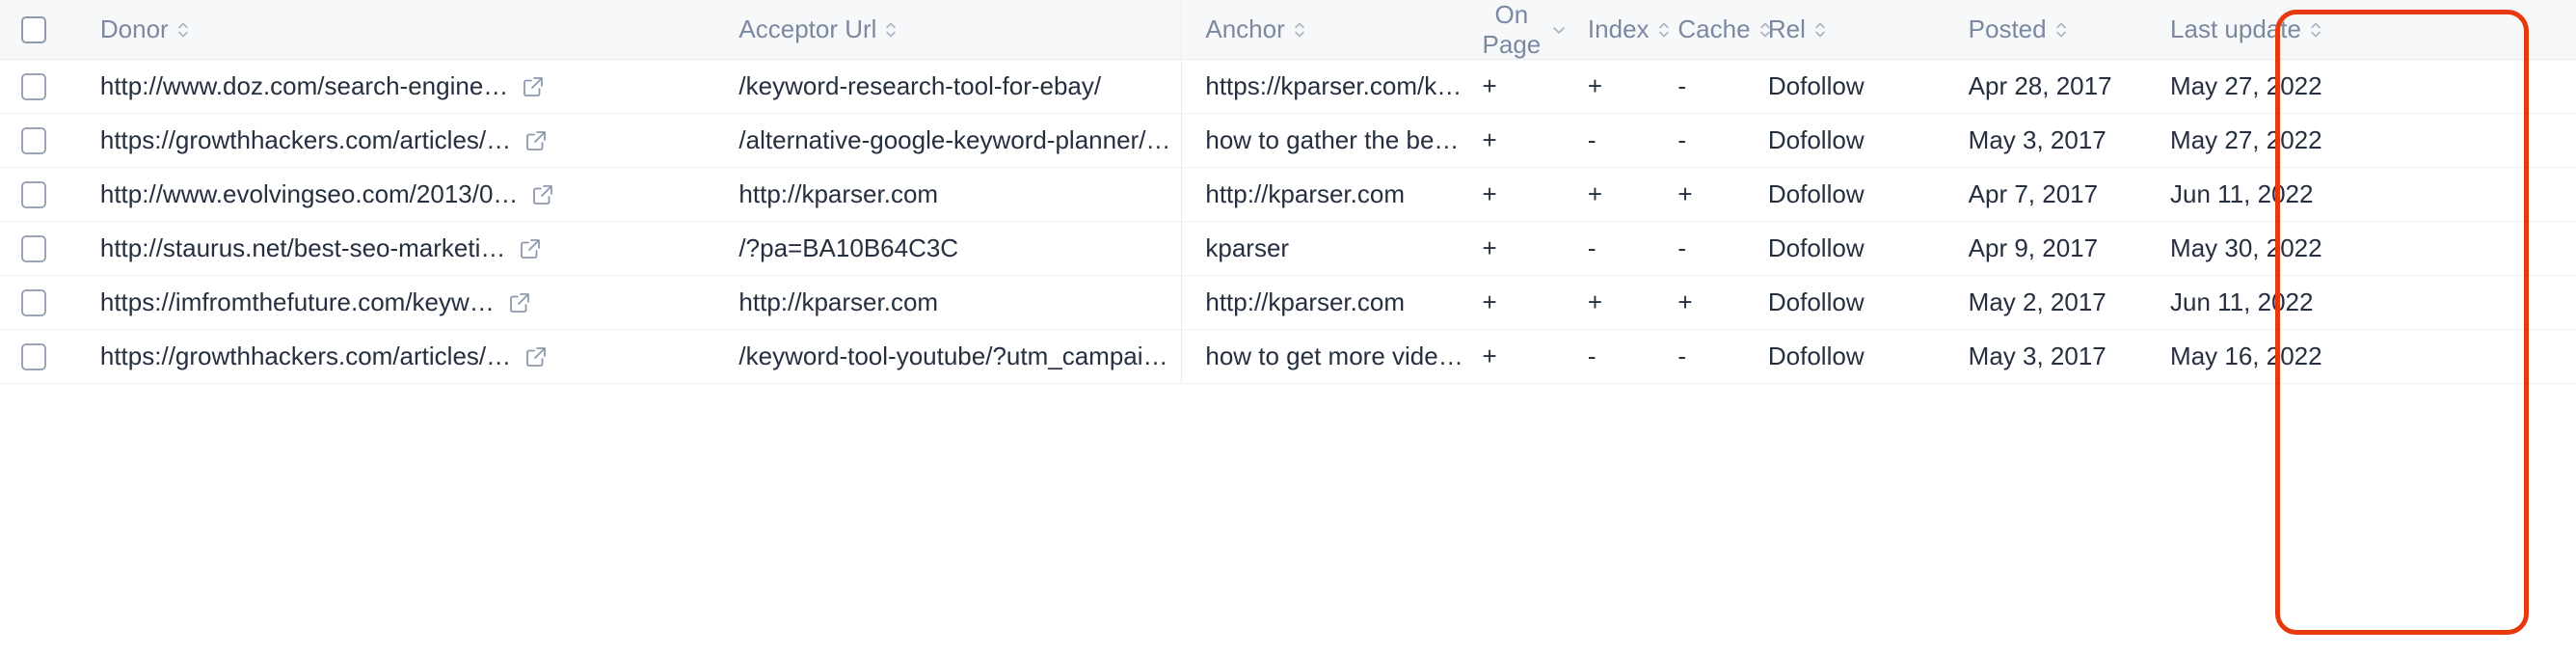 This screenshot has width=2576, height=656. I want to click on column-header-cache: Cache, so click(1715, 30).